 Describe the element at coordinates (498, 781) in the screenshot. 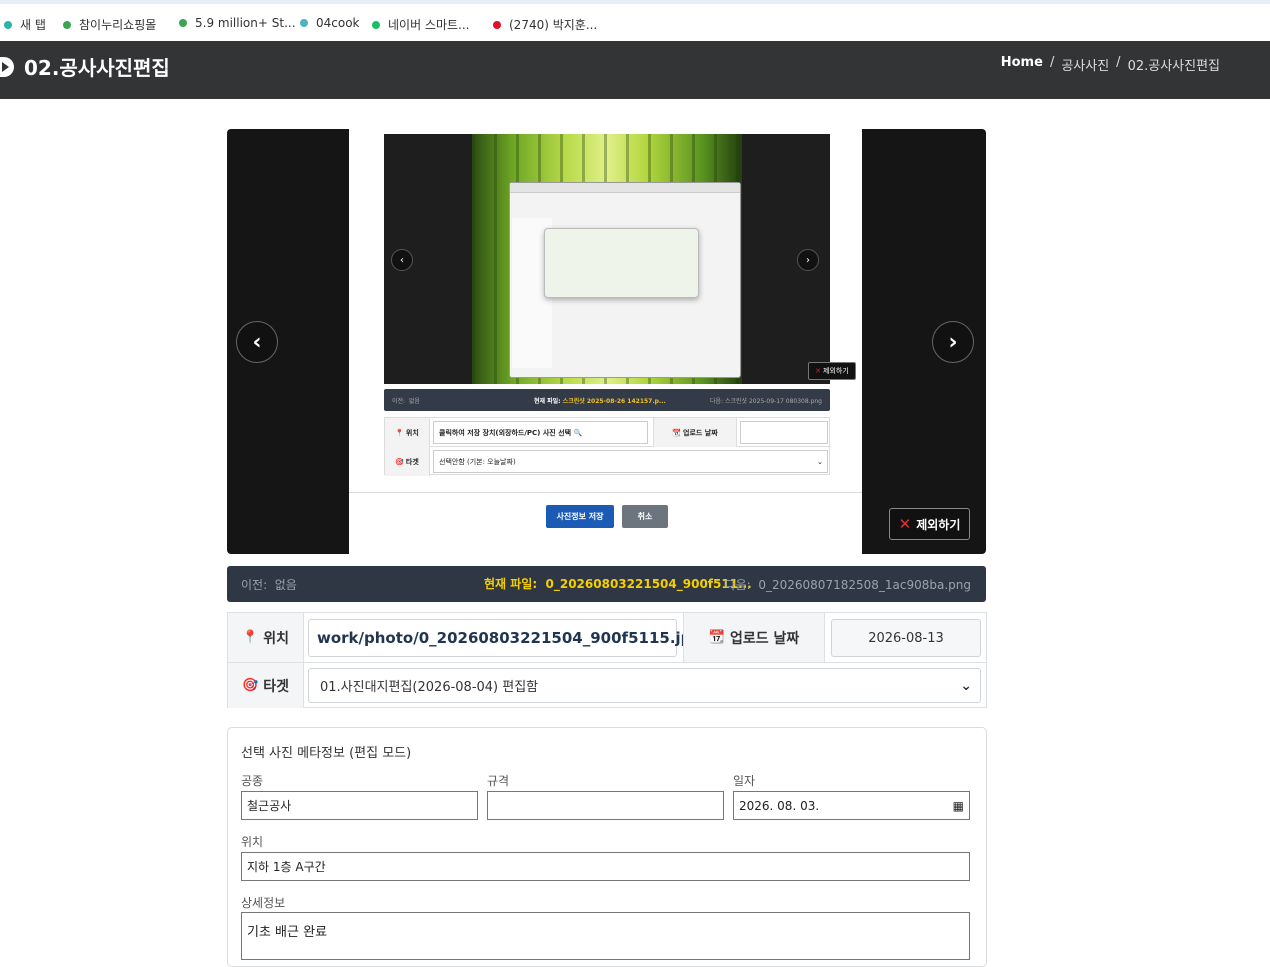

I see `spec-label: 규격` at that location.